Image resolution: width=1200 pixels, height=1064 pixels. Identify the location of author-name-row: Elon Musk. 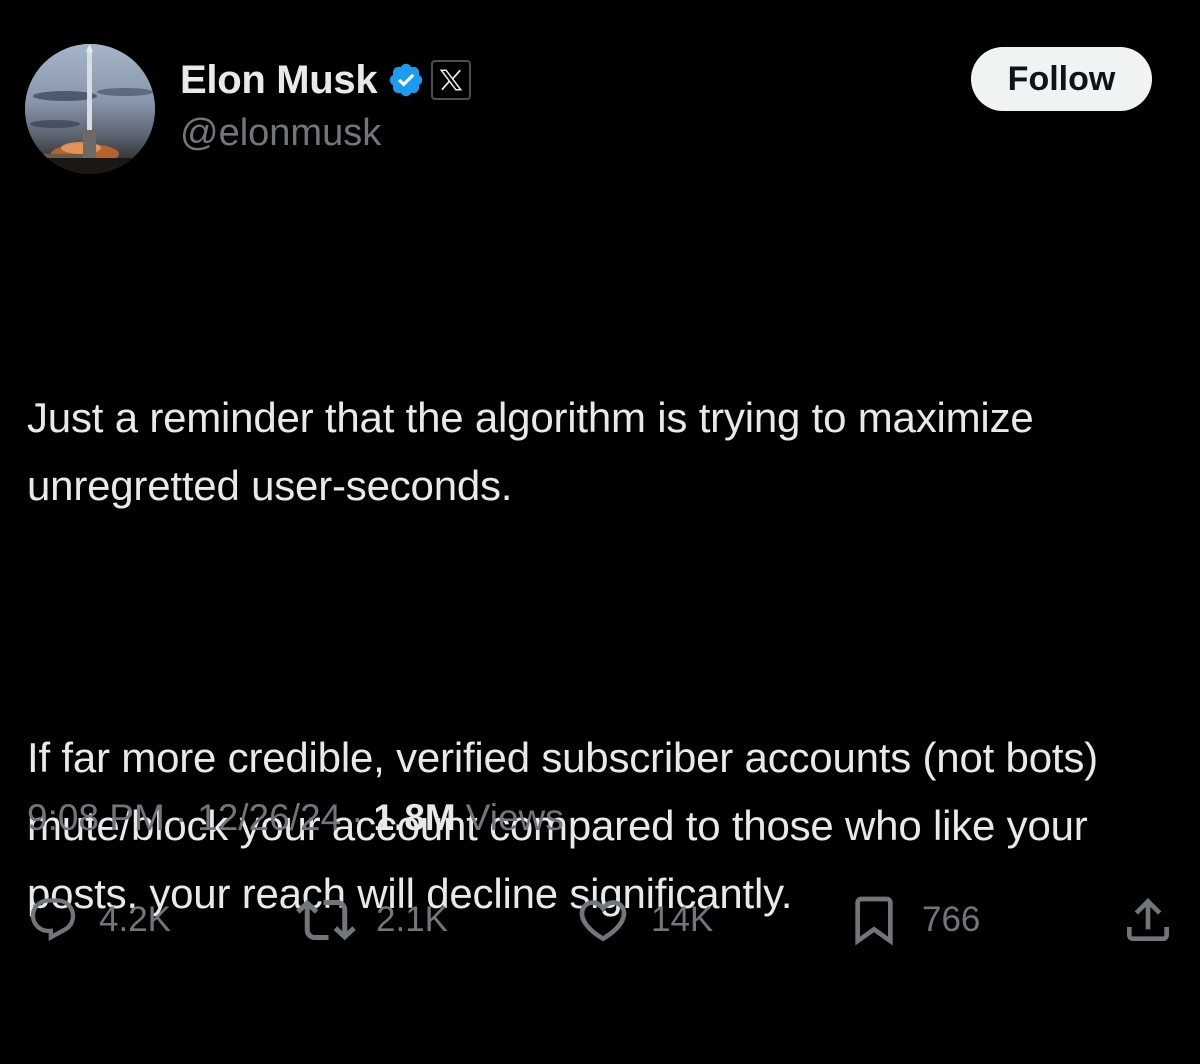
(326, 80).